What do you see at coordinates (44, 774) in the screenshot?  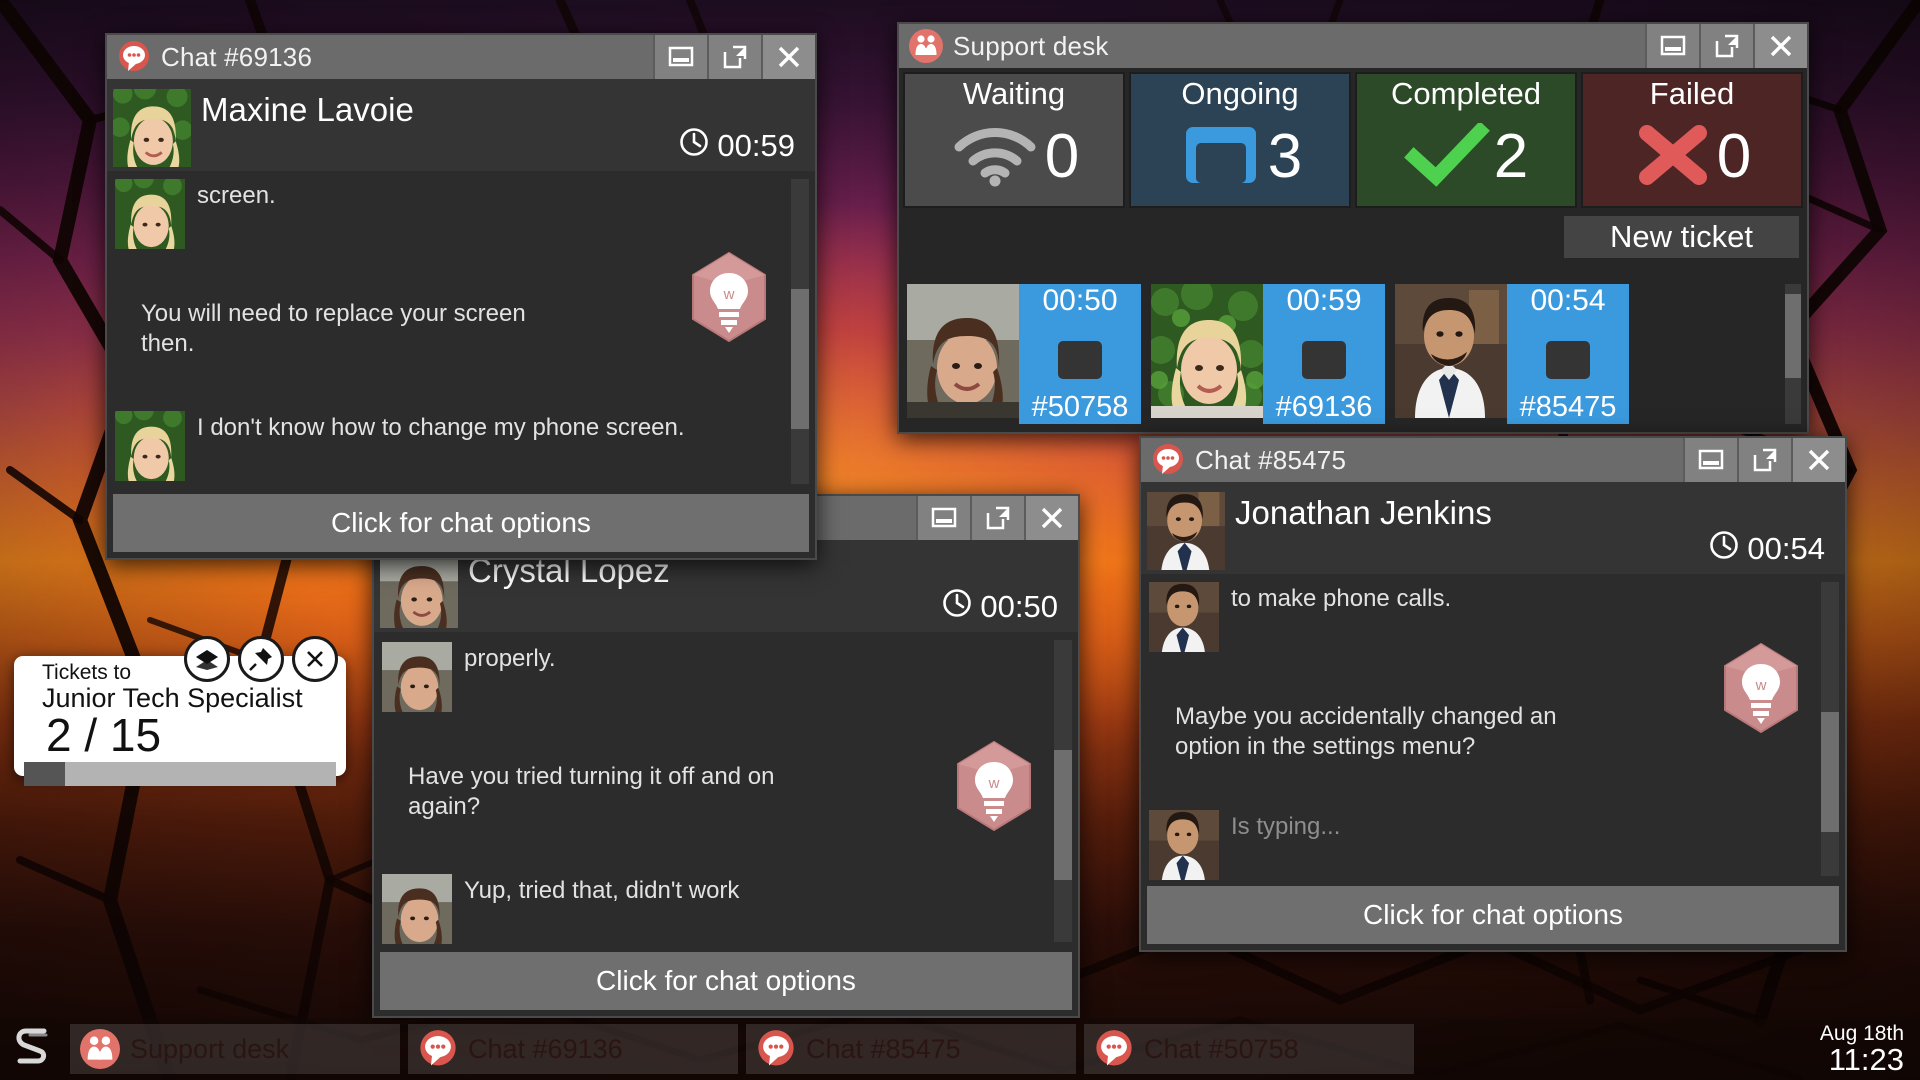 I see `progress-bar-fill` at bounding box center [44, 774].